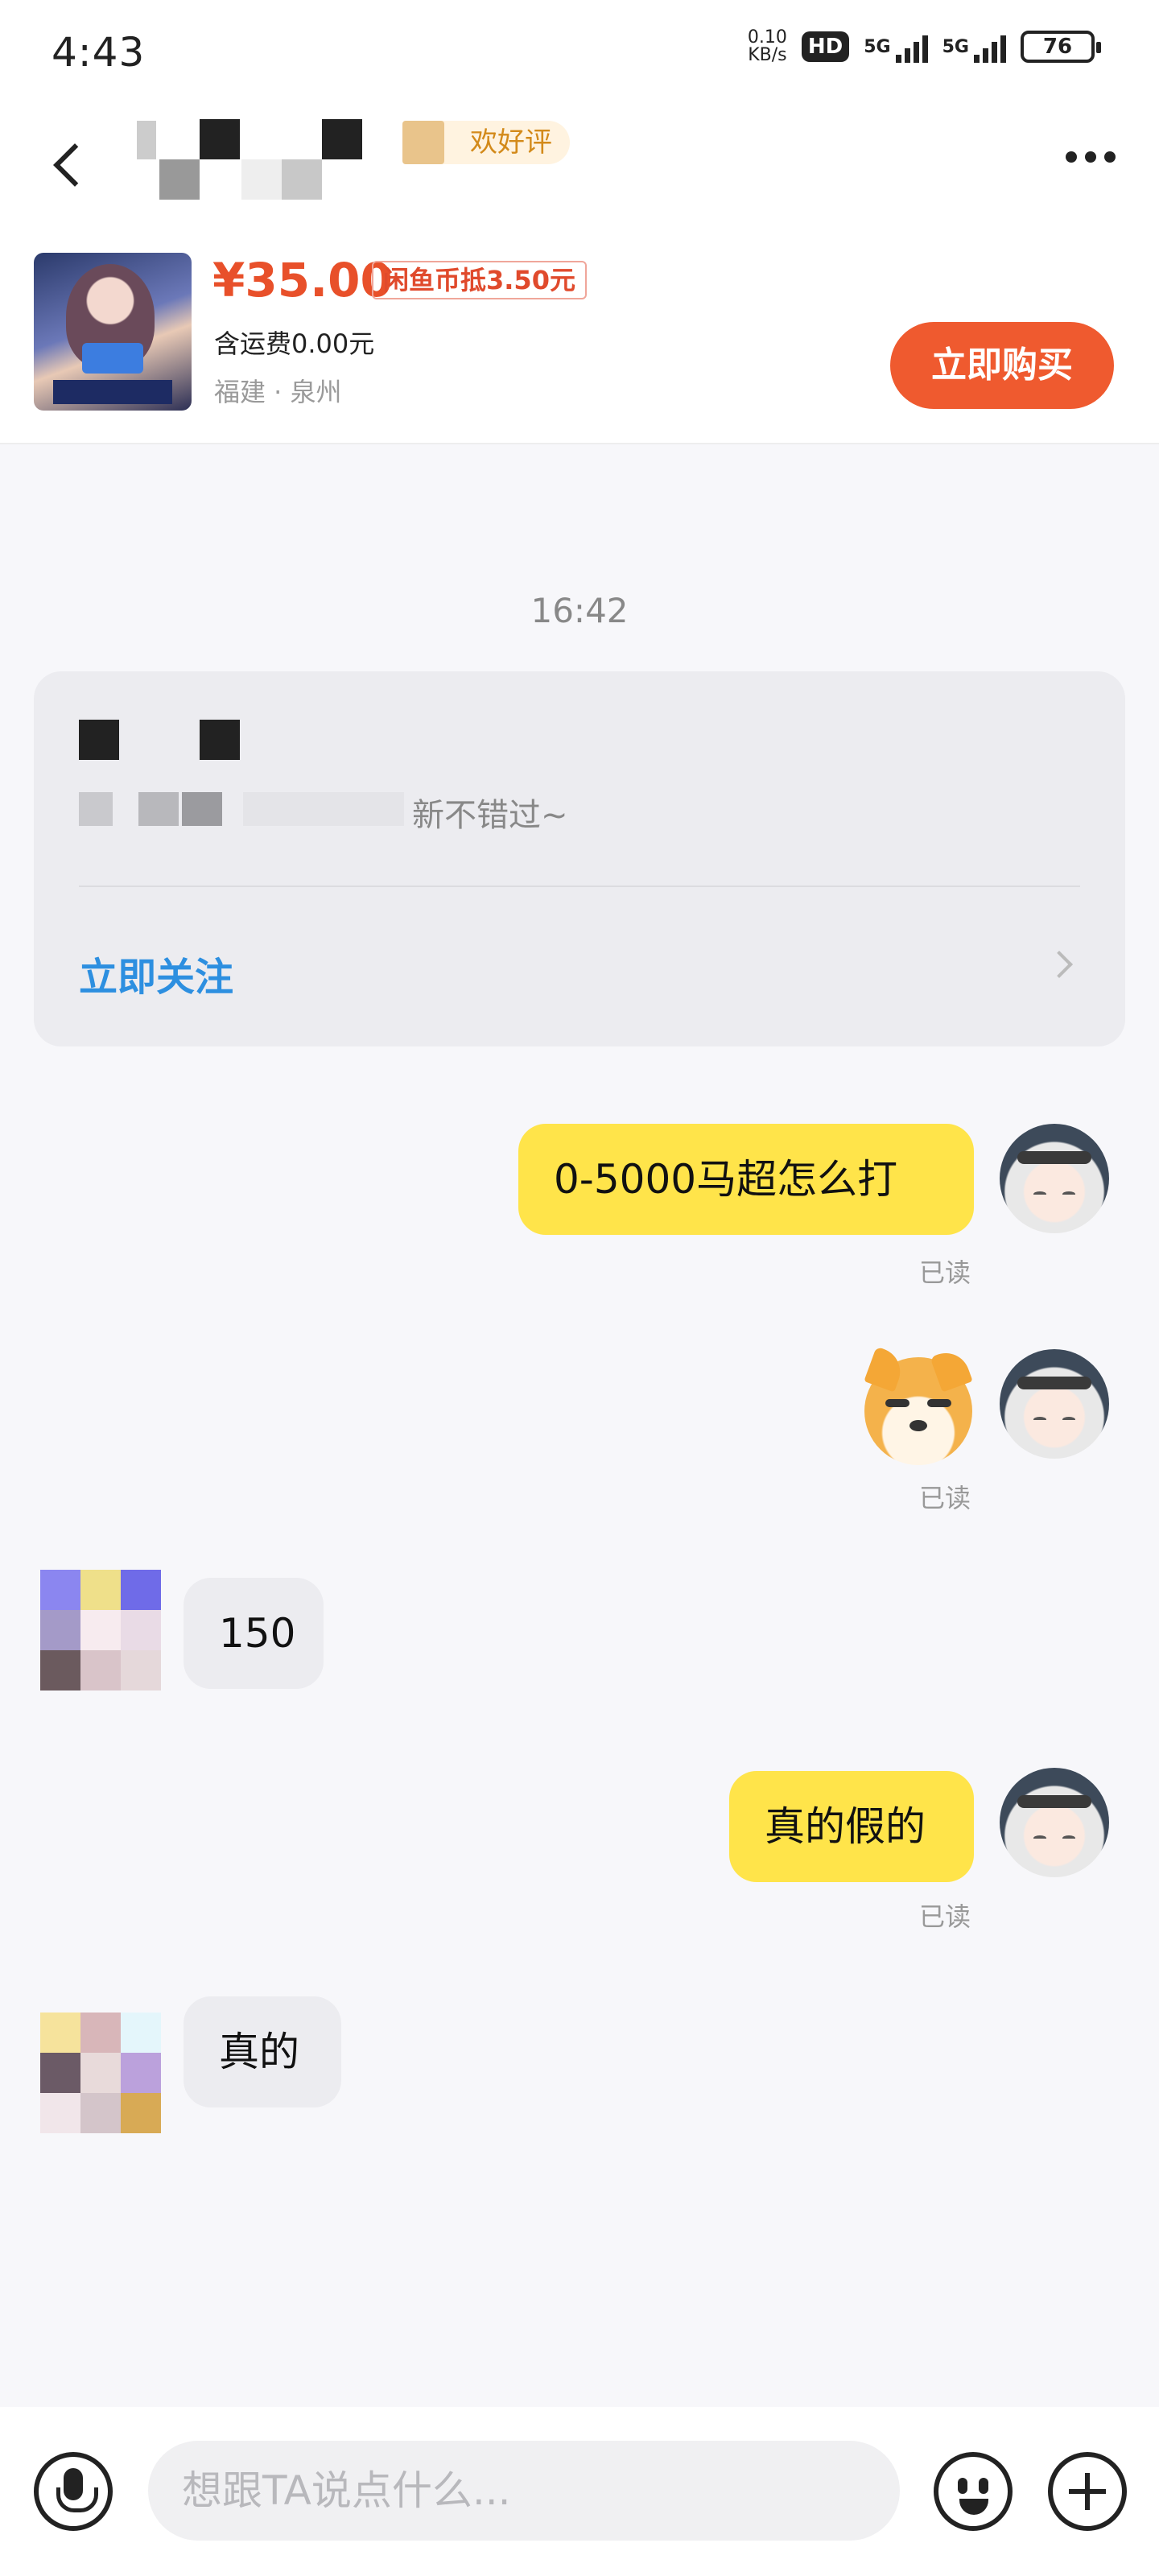 The image size is (1159, 2576). I want to click on seller-rating-badge: 欢好评, so click(486, 142).